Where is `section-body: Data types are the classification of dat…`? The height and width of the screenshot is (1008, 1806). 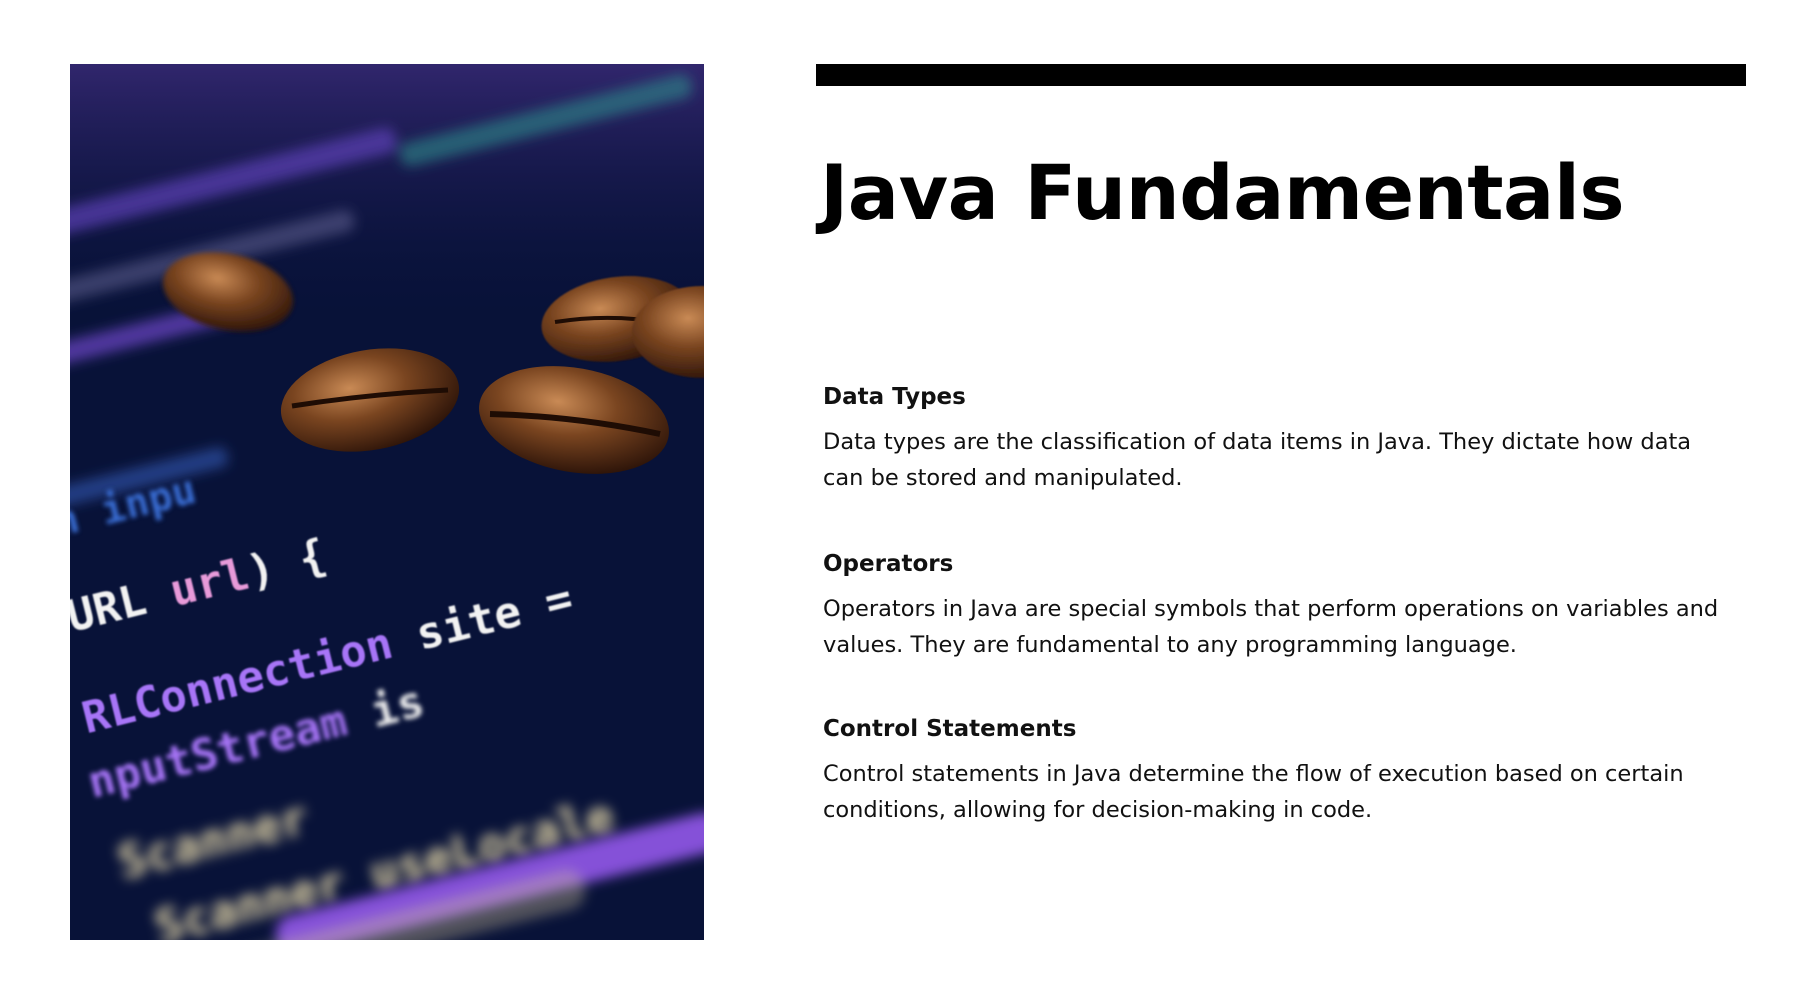 section-body: Data types are the classification of dat… is located at coordinates (1257, 460).